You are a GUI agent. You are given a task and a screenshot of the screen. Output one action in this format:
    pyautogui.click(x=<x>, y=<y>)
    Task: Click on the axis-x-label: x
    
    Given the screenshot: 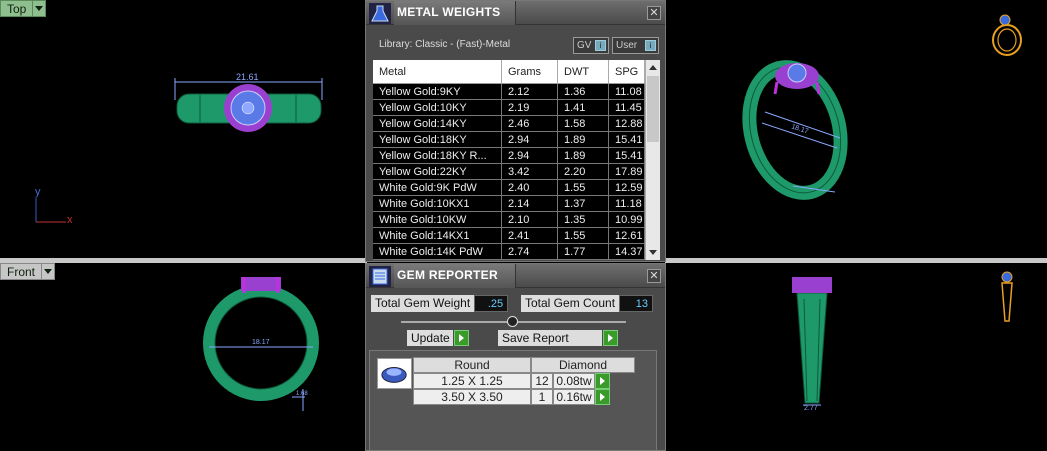 What is the action you would take?
    pyautogui.click(x=70, y=220)
    